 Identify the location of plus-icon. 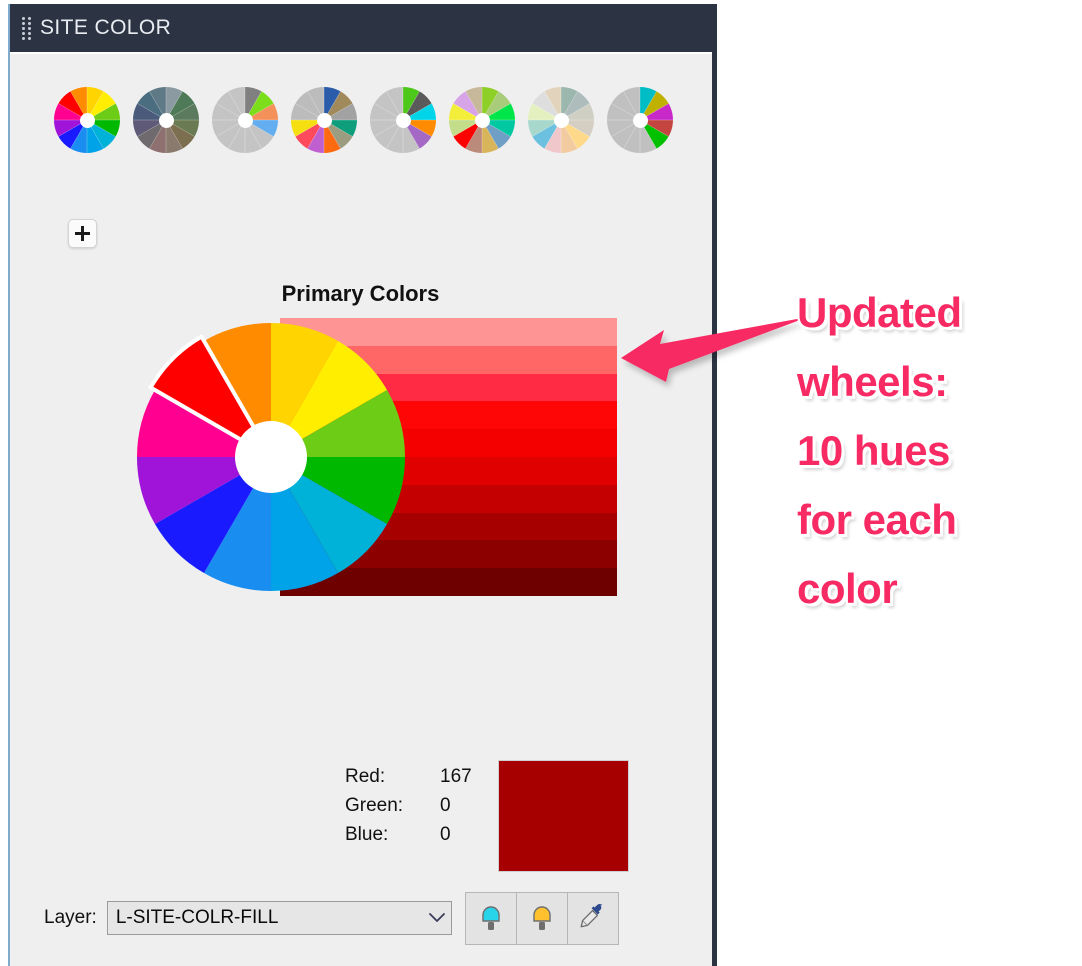
(82, 233).